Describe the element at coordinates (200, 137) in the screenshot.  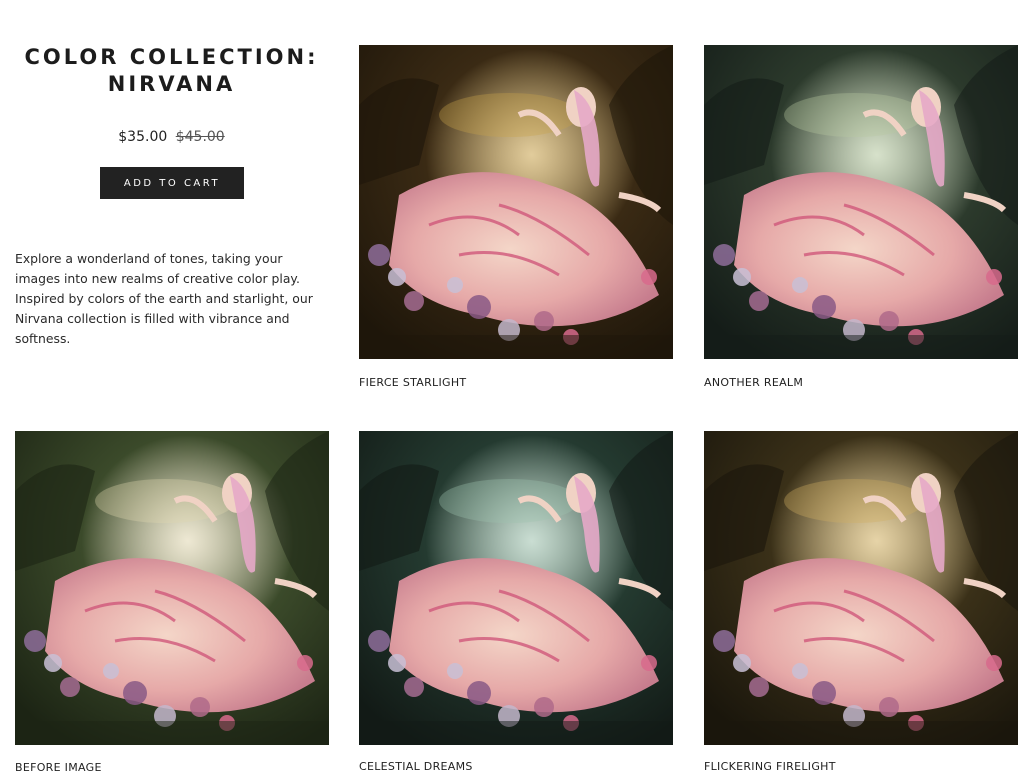
I see `original-price: $45.00` at that location.